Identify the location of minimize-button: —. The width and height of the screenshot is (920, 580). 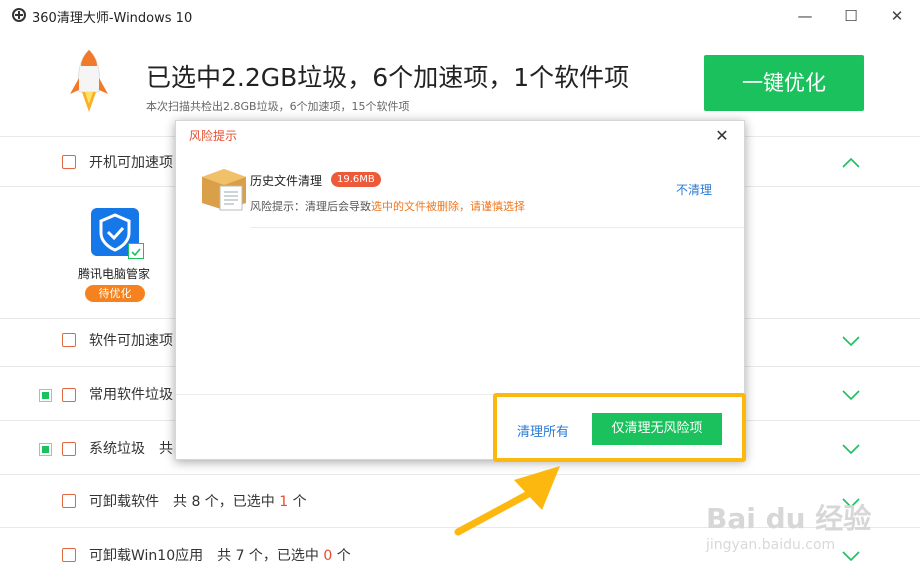
(805, 16).